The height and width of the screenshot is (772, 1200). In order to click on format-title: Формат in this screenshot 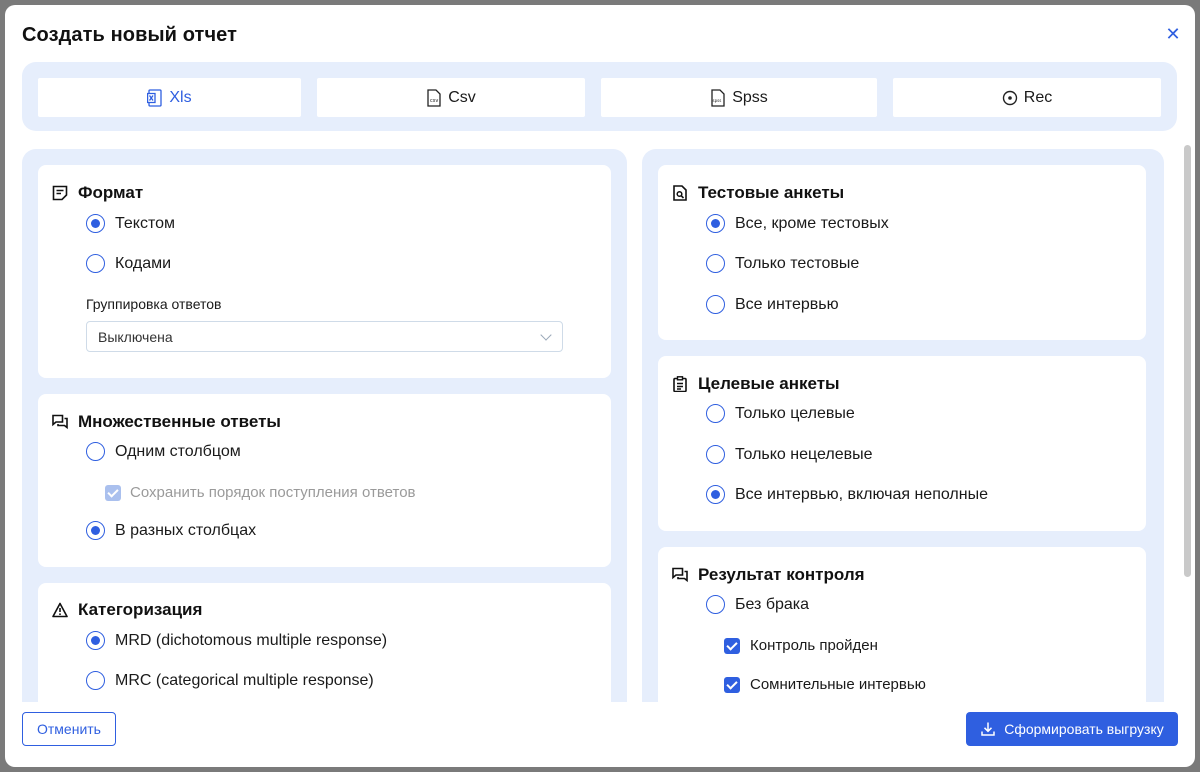, I will do `click(97, 193)`.